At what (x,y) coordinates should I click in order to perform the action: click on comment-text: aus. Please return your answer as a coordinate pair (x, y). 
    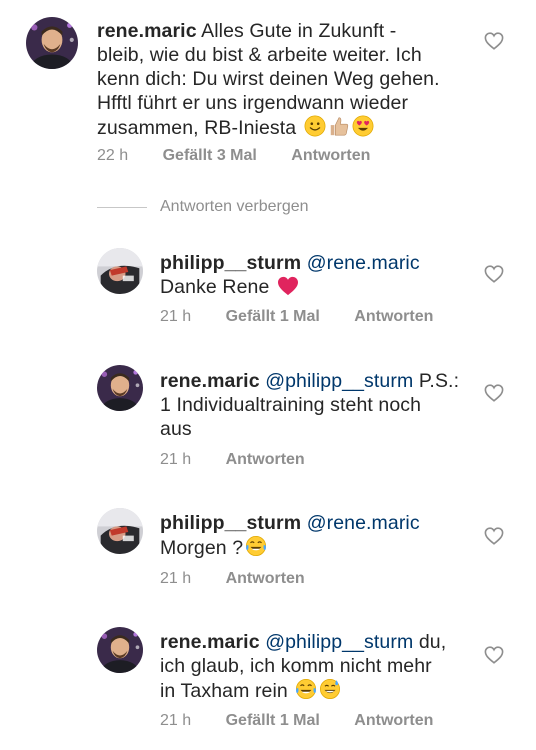
    Looking at the image, I should click on (176, 429).